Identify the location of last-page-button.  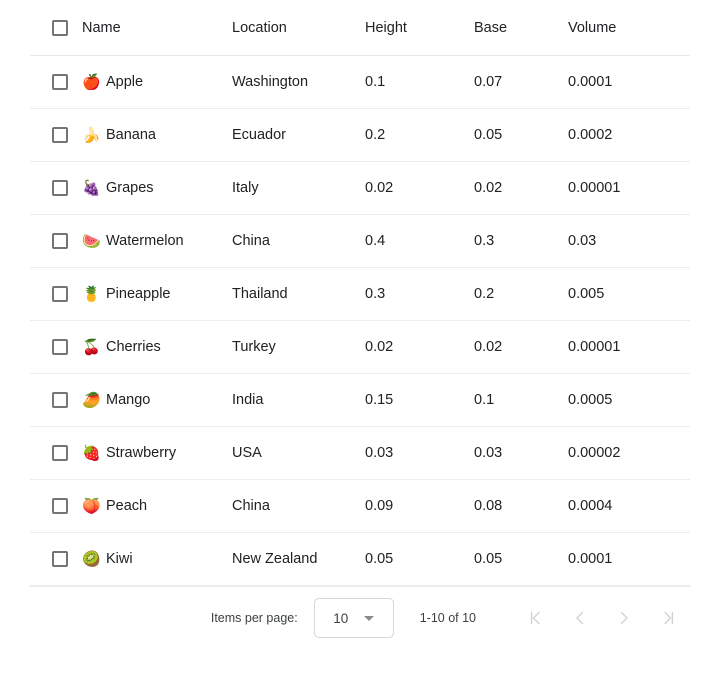
(668, 618).